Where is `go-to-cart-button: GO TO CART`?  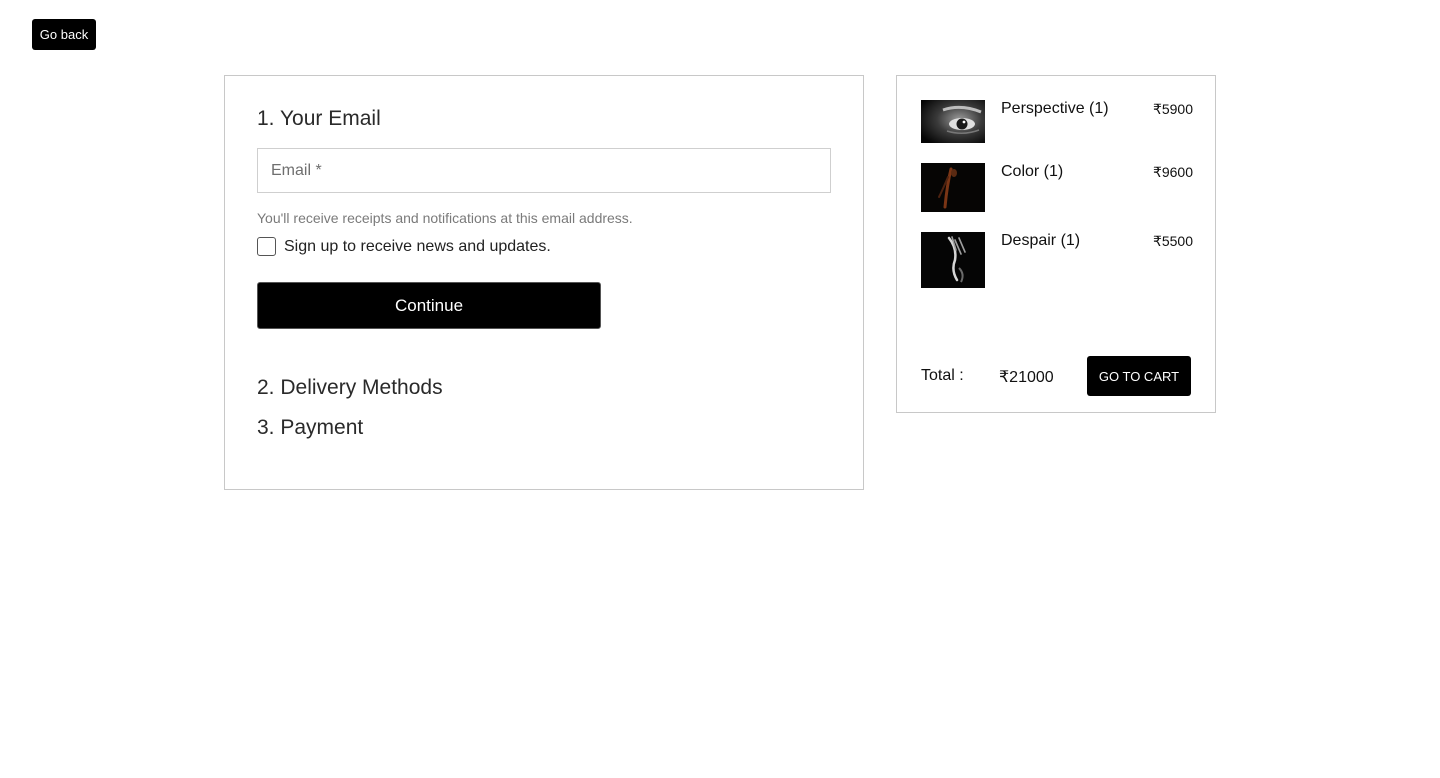
go-to-cart-button: GO TO CART is located at coordinates (1139, 376).